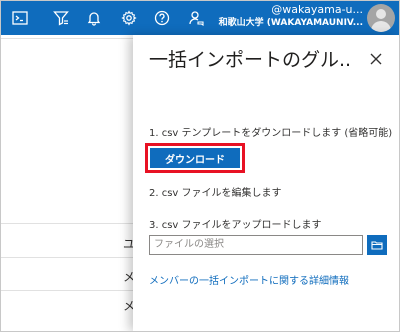  What do you see at coordinates (256, 245) in the screenshot?
I see `file-select-input: ファイルの選択` at bounding box center [256, 245].